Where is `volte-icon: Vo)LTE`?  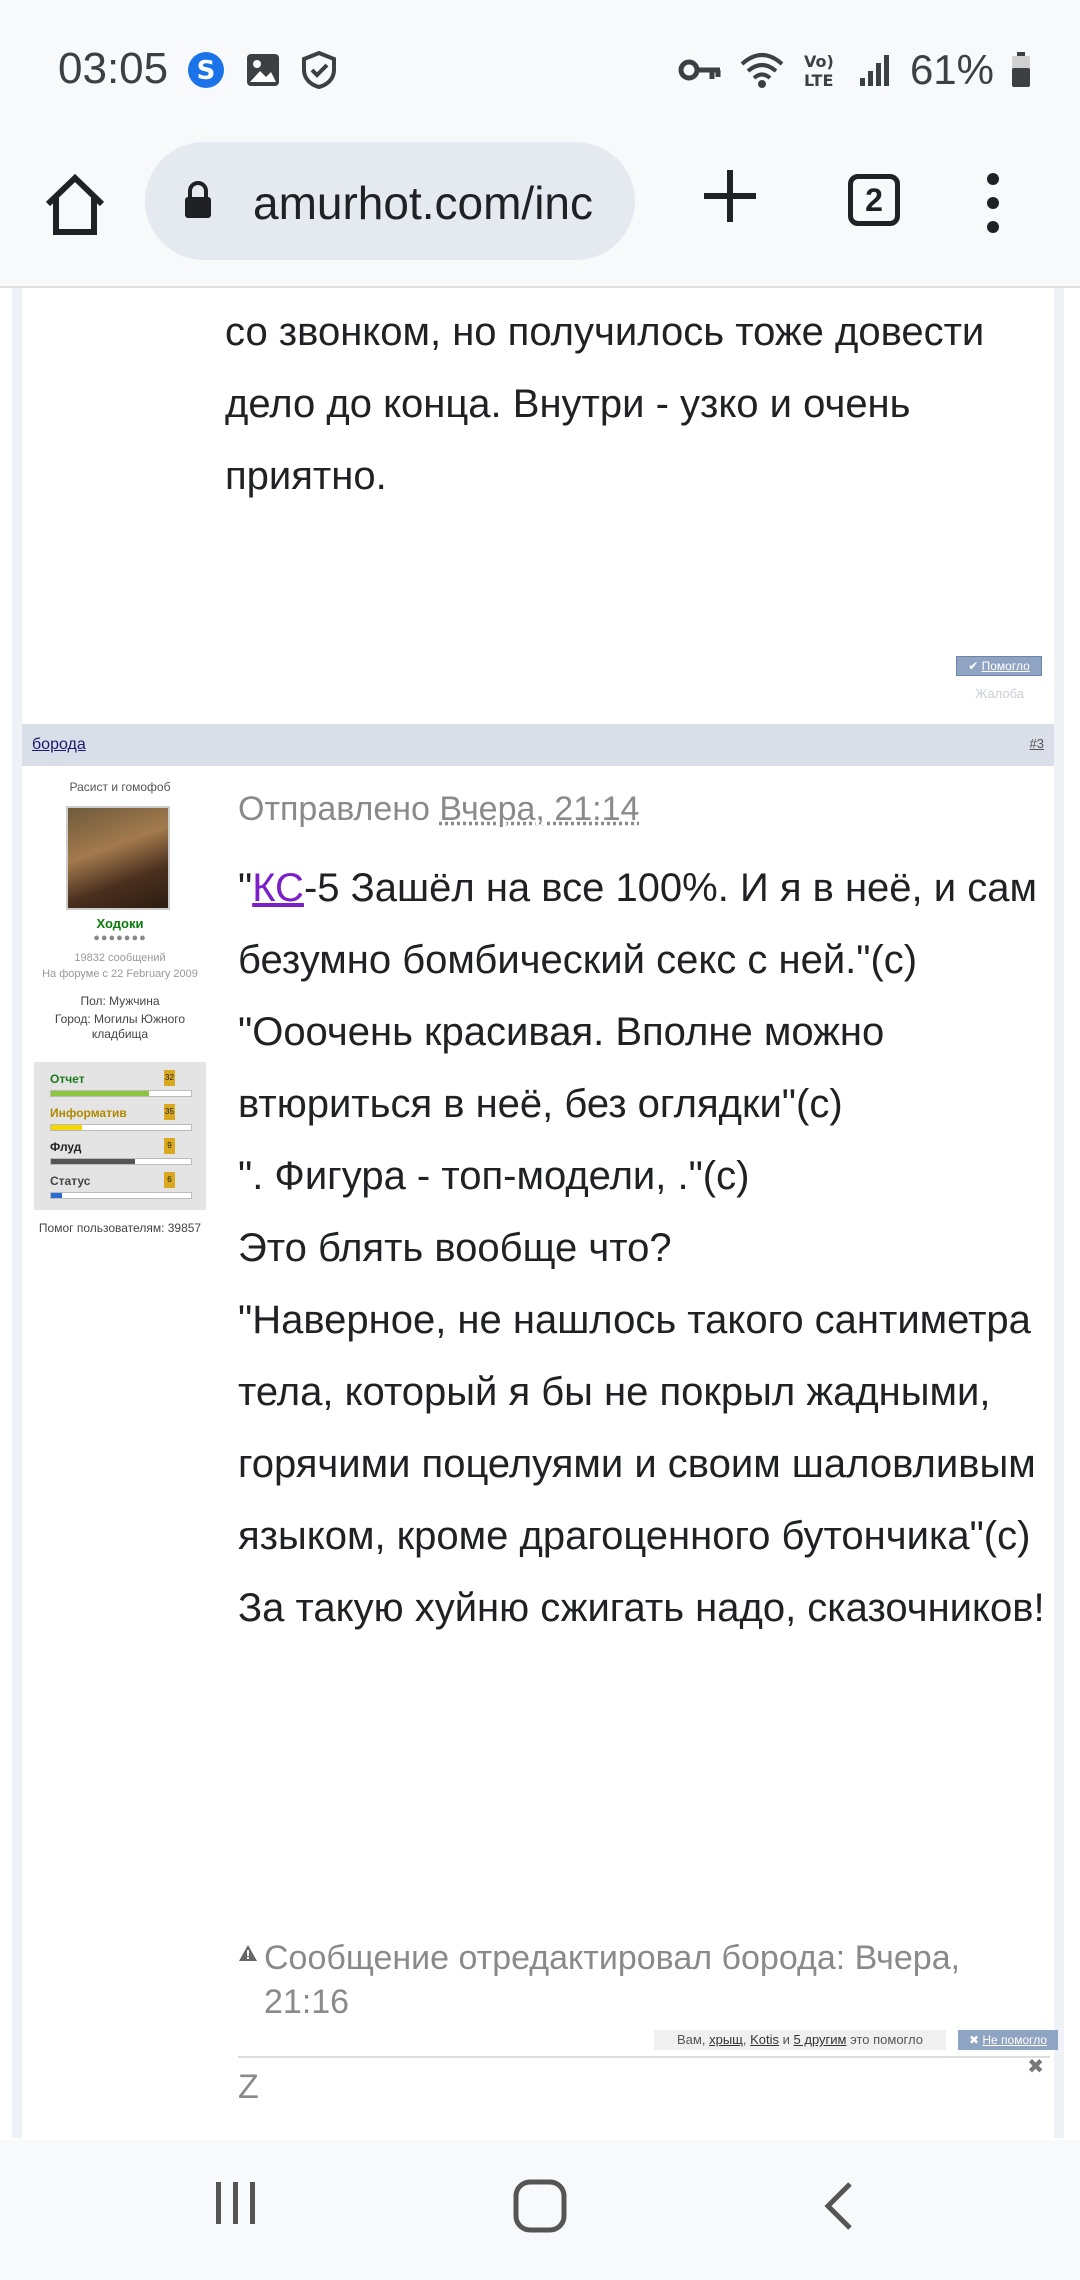 volte-icon: Vo)LTE is located at coordinates (819, 71).